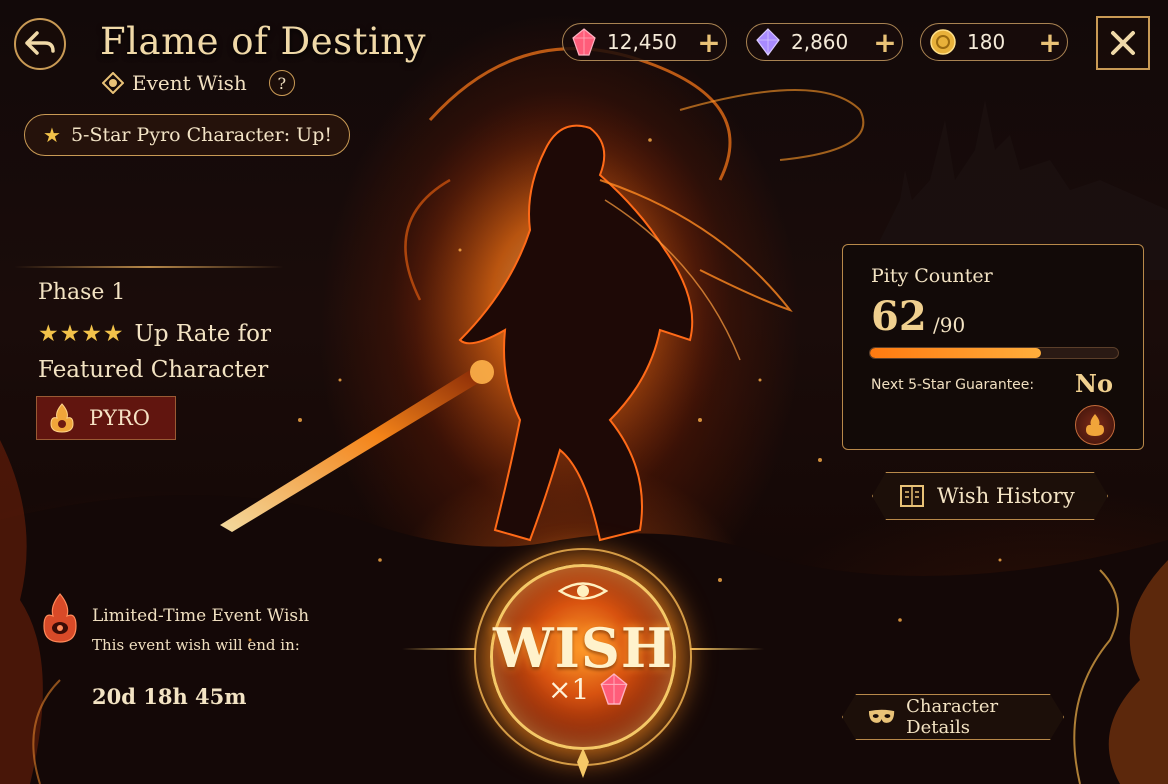 This screenshot has width=1168, height=784. I want to click on pity-progress-fill, so click(955, 353).